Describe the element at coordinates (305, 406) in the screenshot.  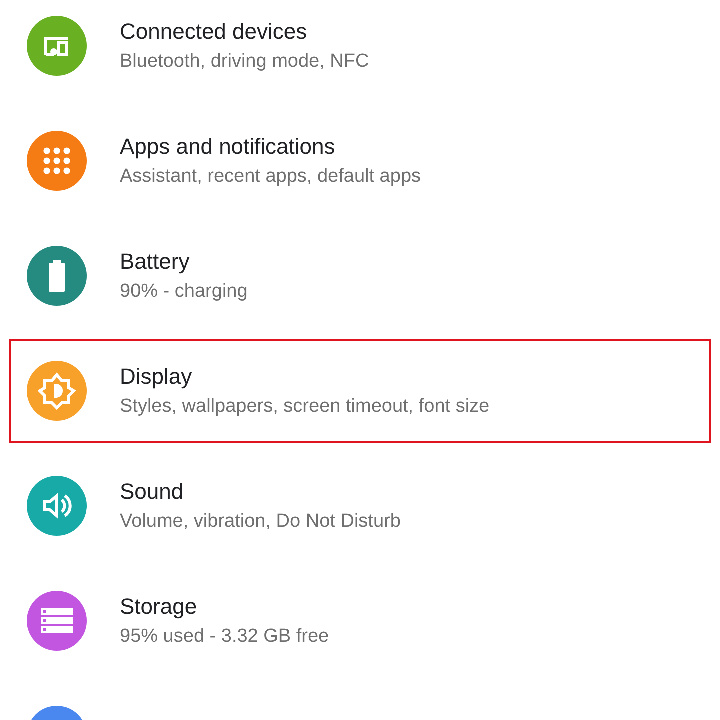
I see `setting-summary: Styles, wallpapers, screen timeout, font size` at that location.